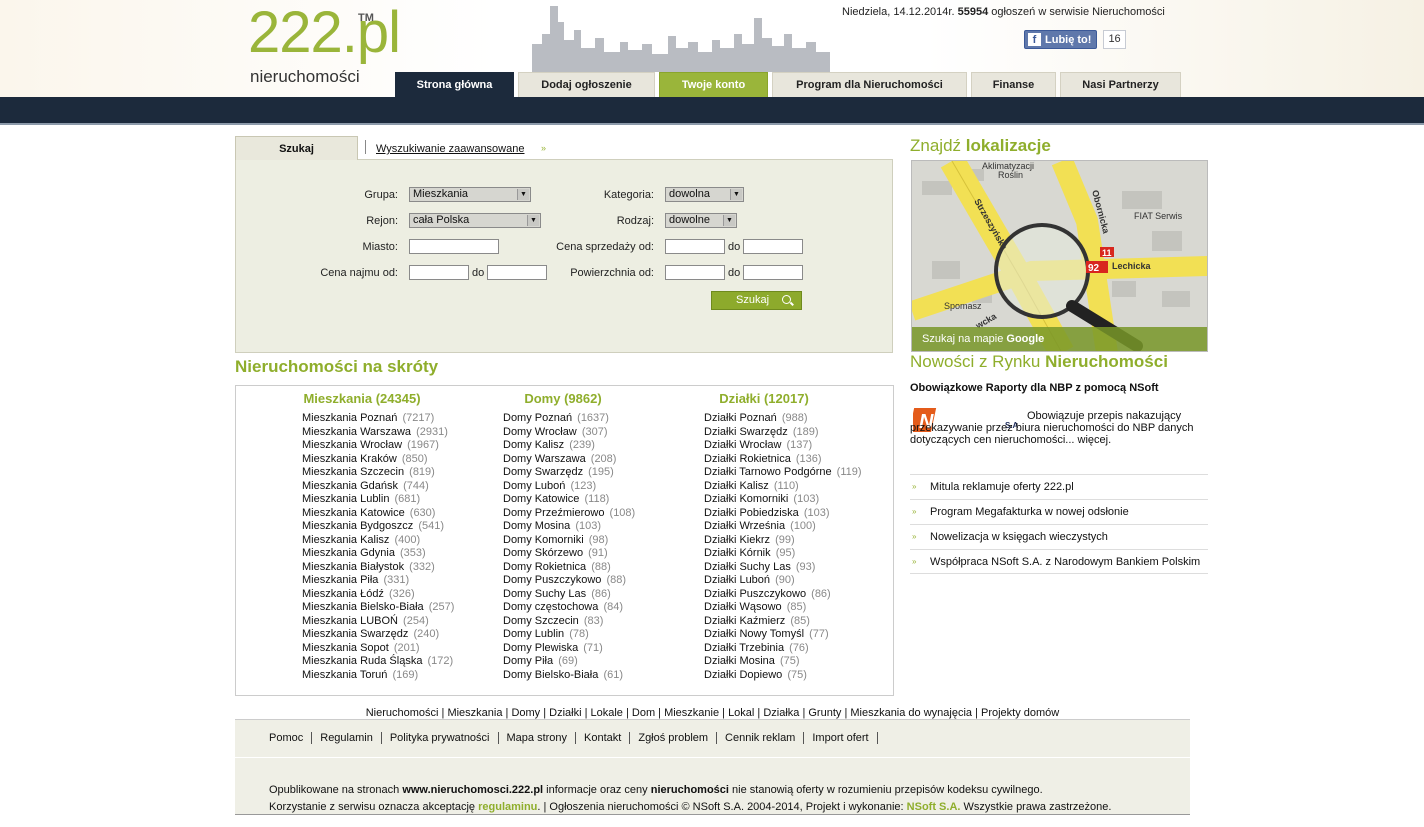 The image size is (1424, 827). Describe the element at coordinates (569, 581) in the screenshot. I see `shortcut-link: Domy Puszczykowo (88)` at that location.